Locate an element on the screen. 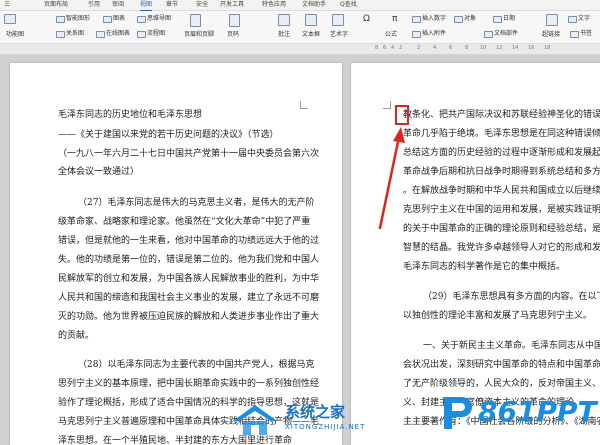 This screenshot has width=600, height=445. watermark-brand-text: 861PPT is located at coordinates (537, 411).